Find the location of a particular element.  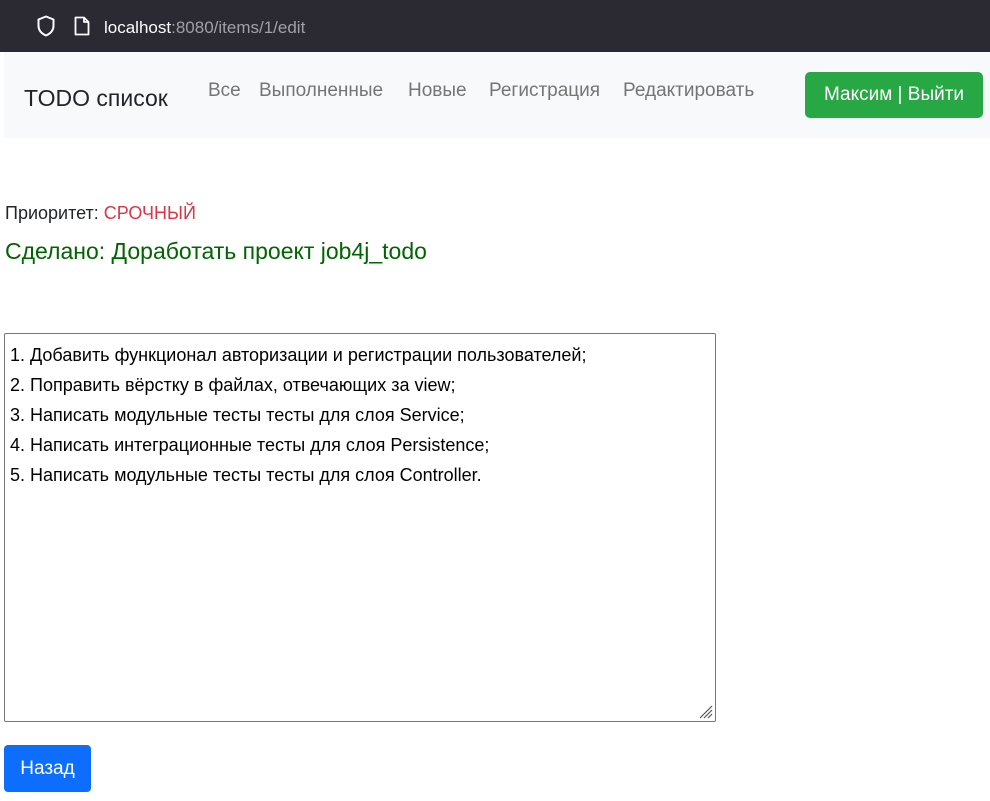

browser-url-bar: localhost:8080/items/1/edit is located at coordinates (495, 26).